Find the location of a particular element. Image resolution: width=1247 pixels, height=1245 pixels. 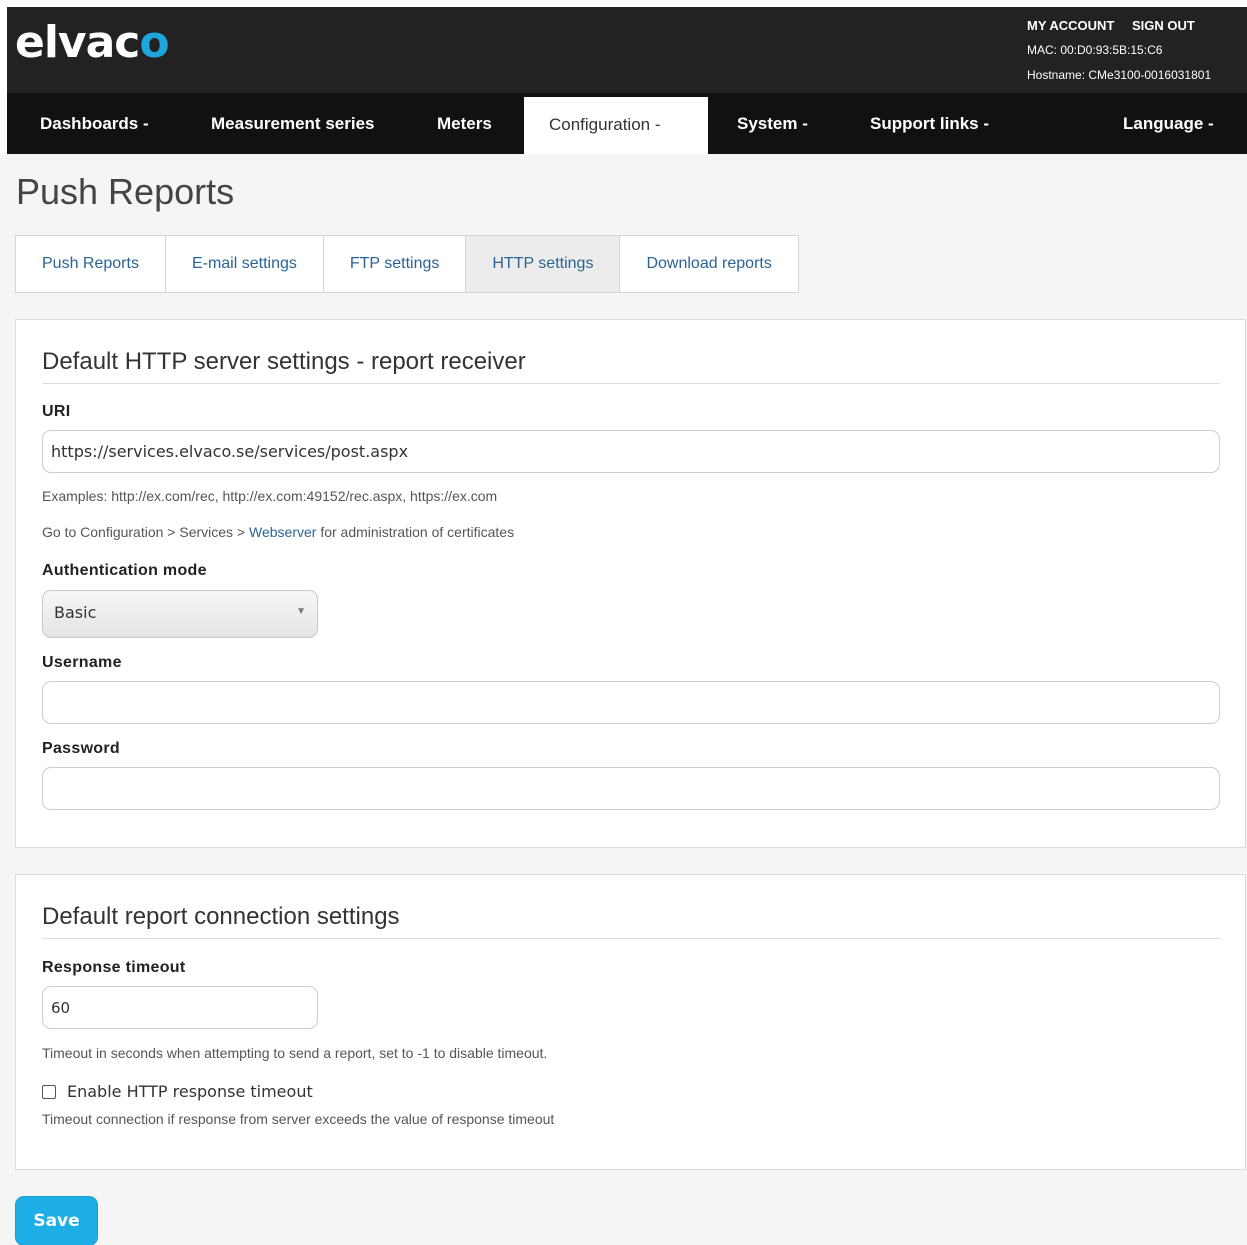

webserver-link: Webserver is located at coordinates (282, 532).